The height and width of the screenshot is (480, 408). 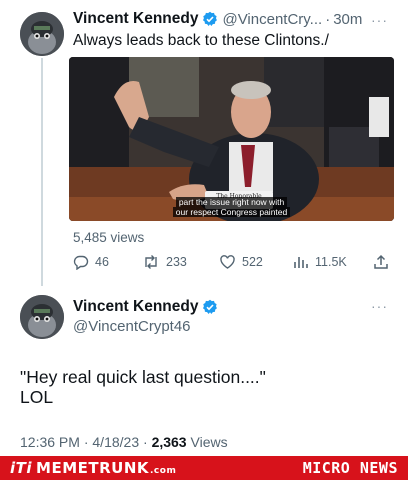 What do you see at coordinates (227, 262) in the screenshot?
I see `heart-icon` at bounding box center [227, 262].